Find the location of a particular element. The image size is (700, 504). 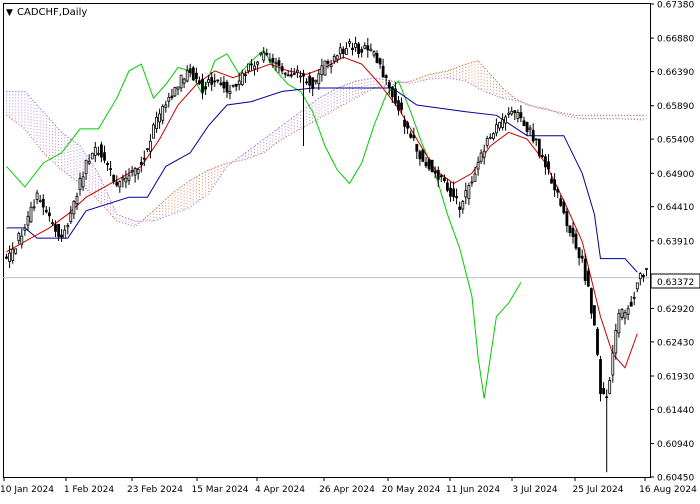

x-tick-label: 16 Aug 2024 is located at coordinates (668, 490).